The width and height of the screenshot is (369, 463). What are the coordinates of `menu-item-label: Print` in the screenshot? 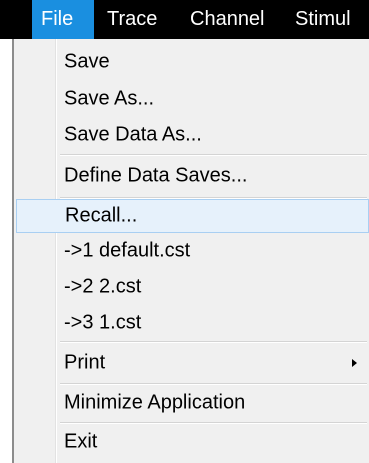 It's located at (85, 362).